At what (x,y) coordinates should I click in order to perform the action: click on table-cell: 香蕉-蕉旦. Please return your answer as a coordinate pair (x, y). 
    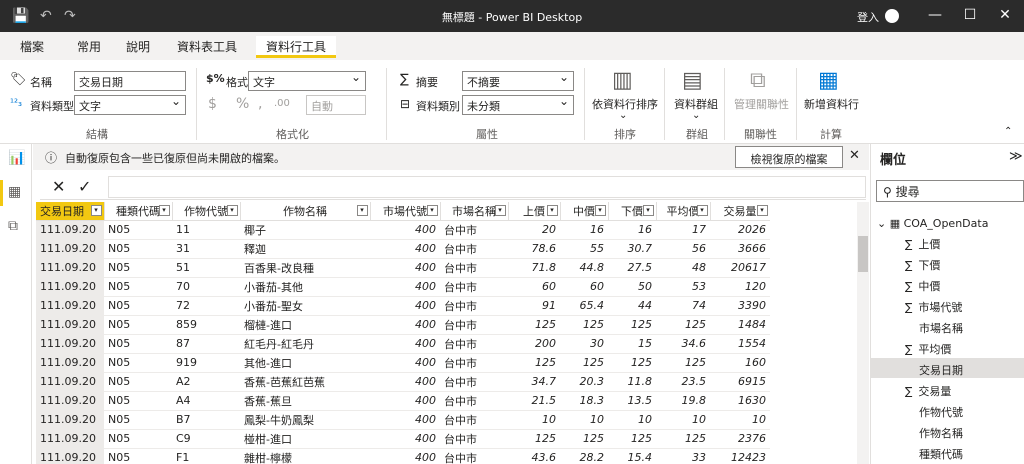
    Looking at the image, I should click on (305, 401).